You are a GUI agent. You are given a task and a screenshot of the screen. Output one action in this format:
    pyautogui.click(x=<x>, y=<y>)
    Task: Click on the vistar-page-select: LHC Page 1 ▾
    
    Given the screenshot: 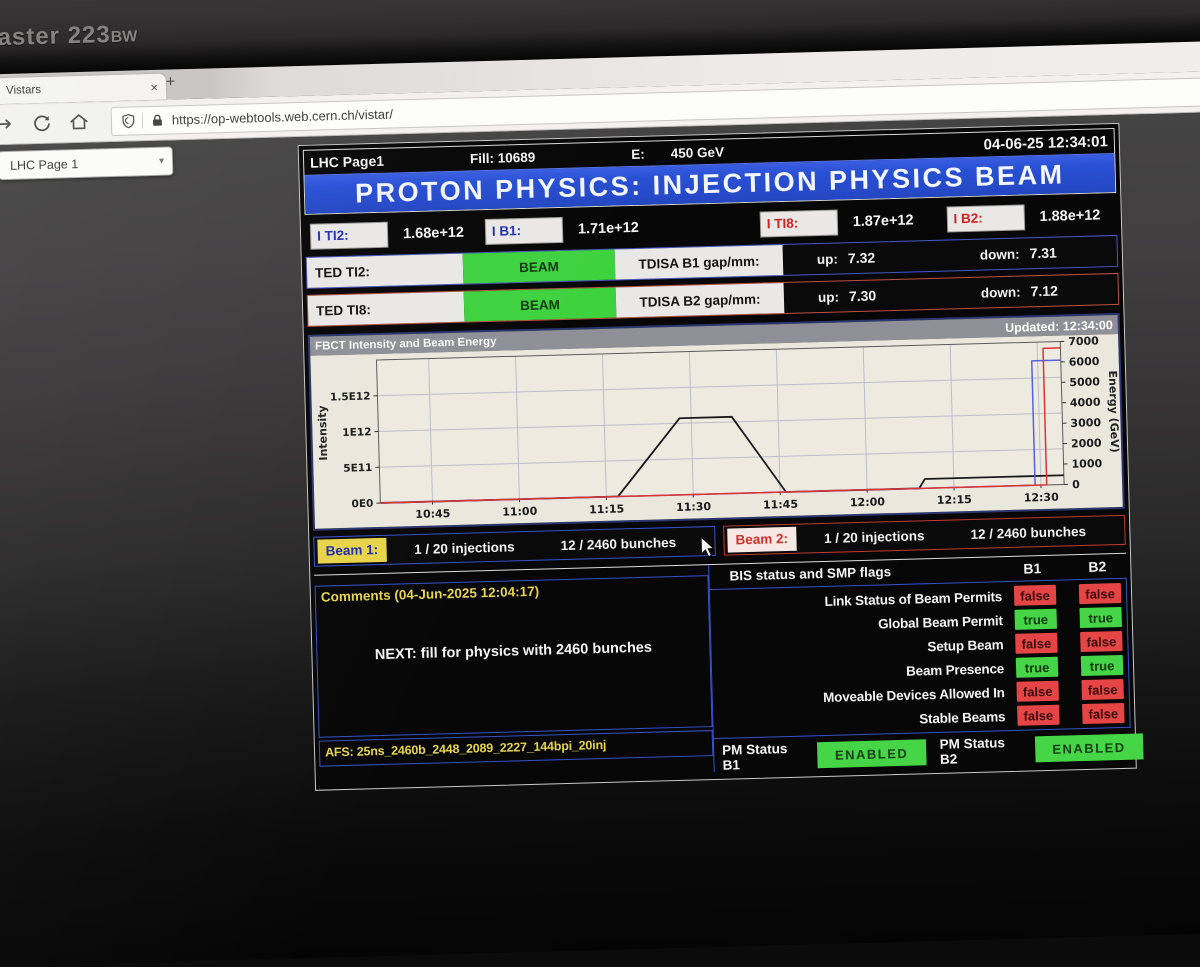 What is the action you would take?
    pyautogui.click(x=86, y=163)
    